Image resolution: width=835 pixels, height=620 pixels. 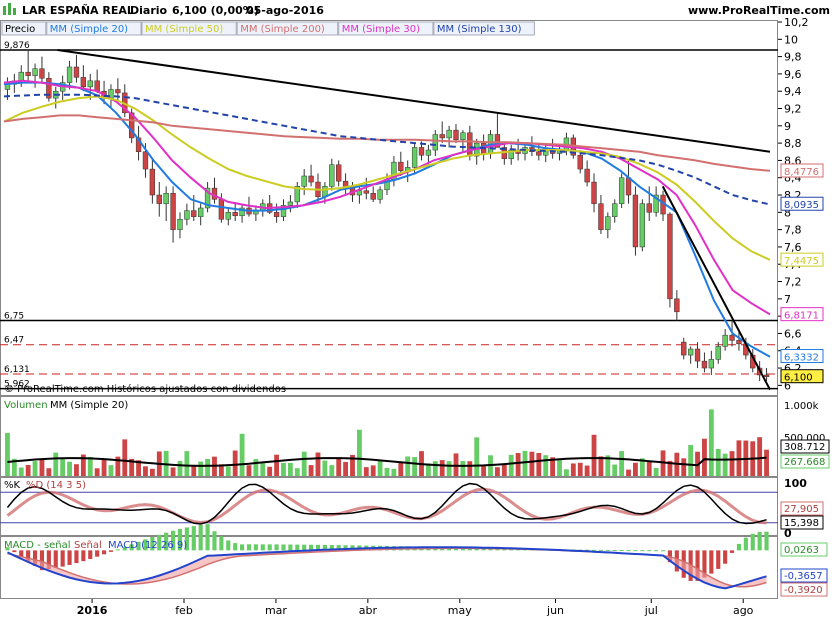 What do you see at coordinates (368, 610) in the screenshot?
I see `x-tick-label-3: abr` at bounding box center [368, 610].